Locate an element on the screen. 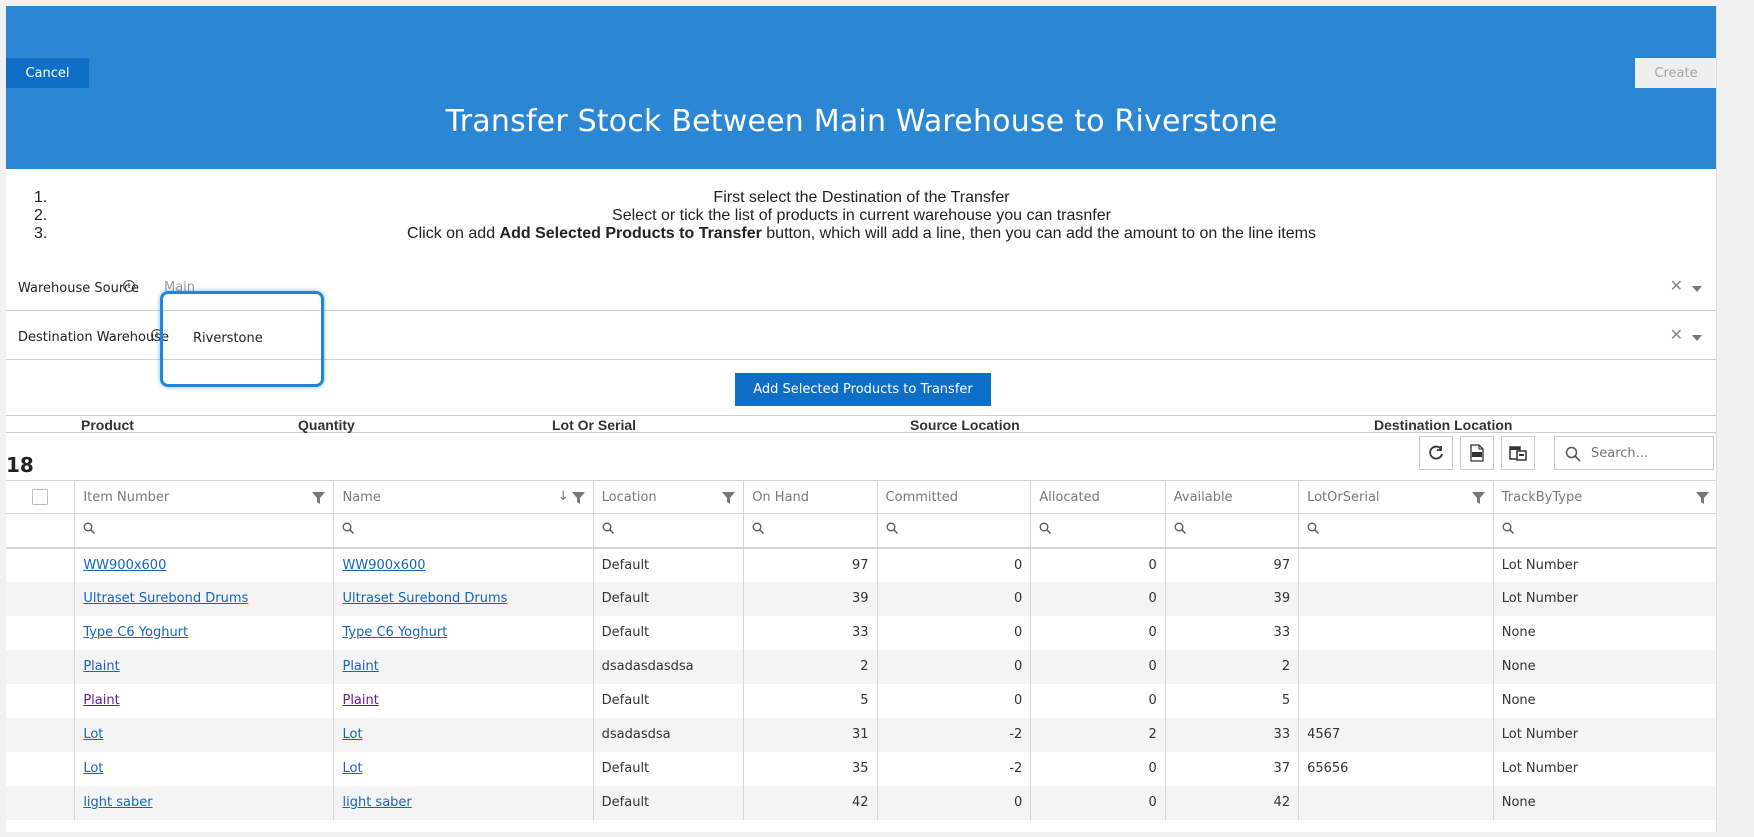 Image resolution: width=1754 pixels, height=837 pixels. name-cell: Type C6 Yoghurt is located at coordinates (463, 632).